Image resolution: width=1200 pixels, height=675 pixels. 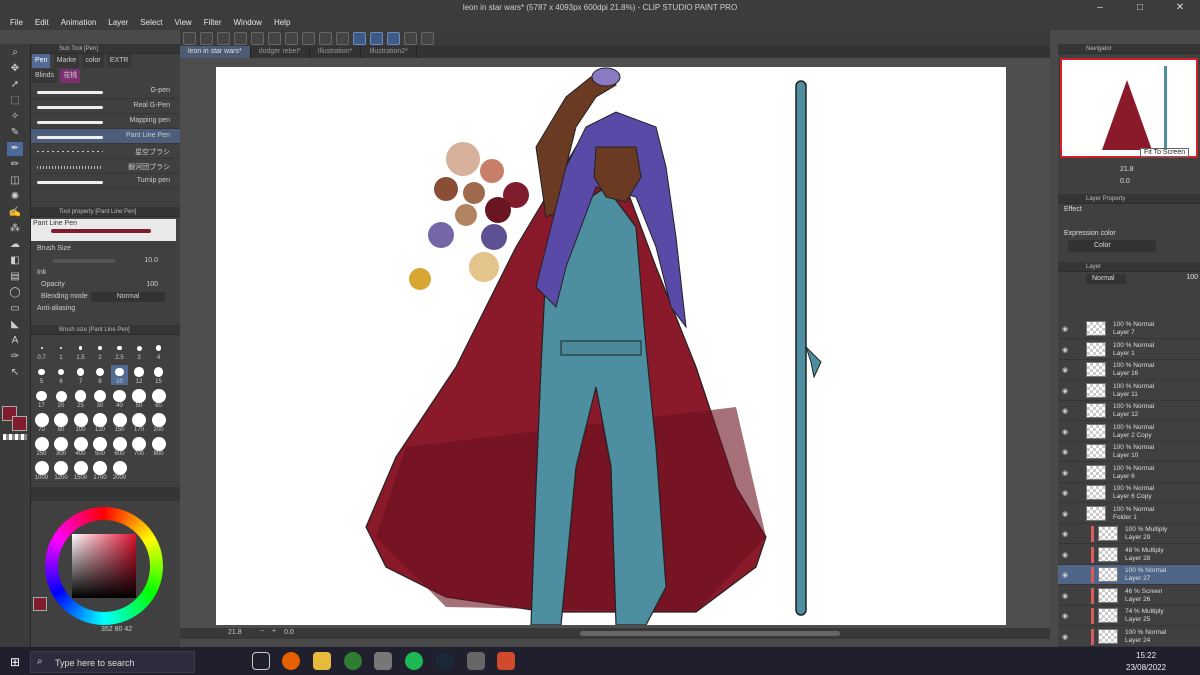 What do you see at coordinates (291, 661) in the screenshot?
I see `firefox-icon` at bounding box center [291, 661].